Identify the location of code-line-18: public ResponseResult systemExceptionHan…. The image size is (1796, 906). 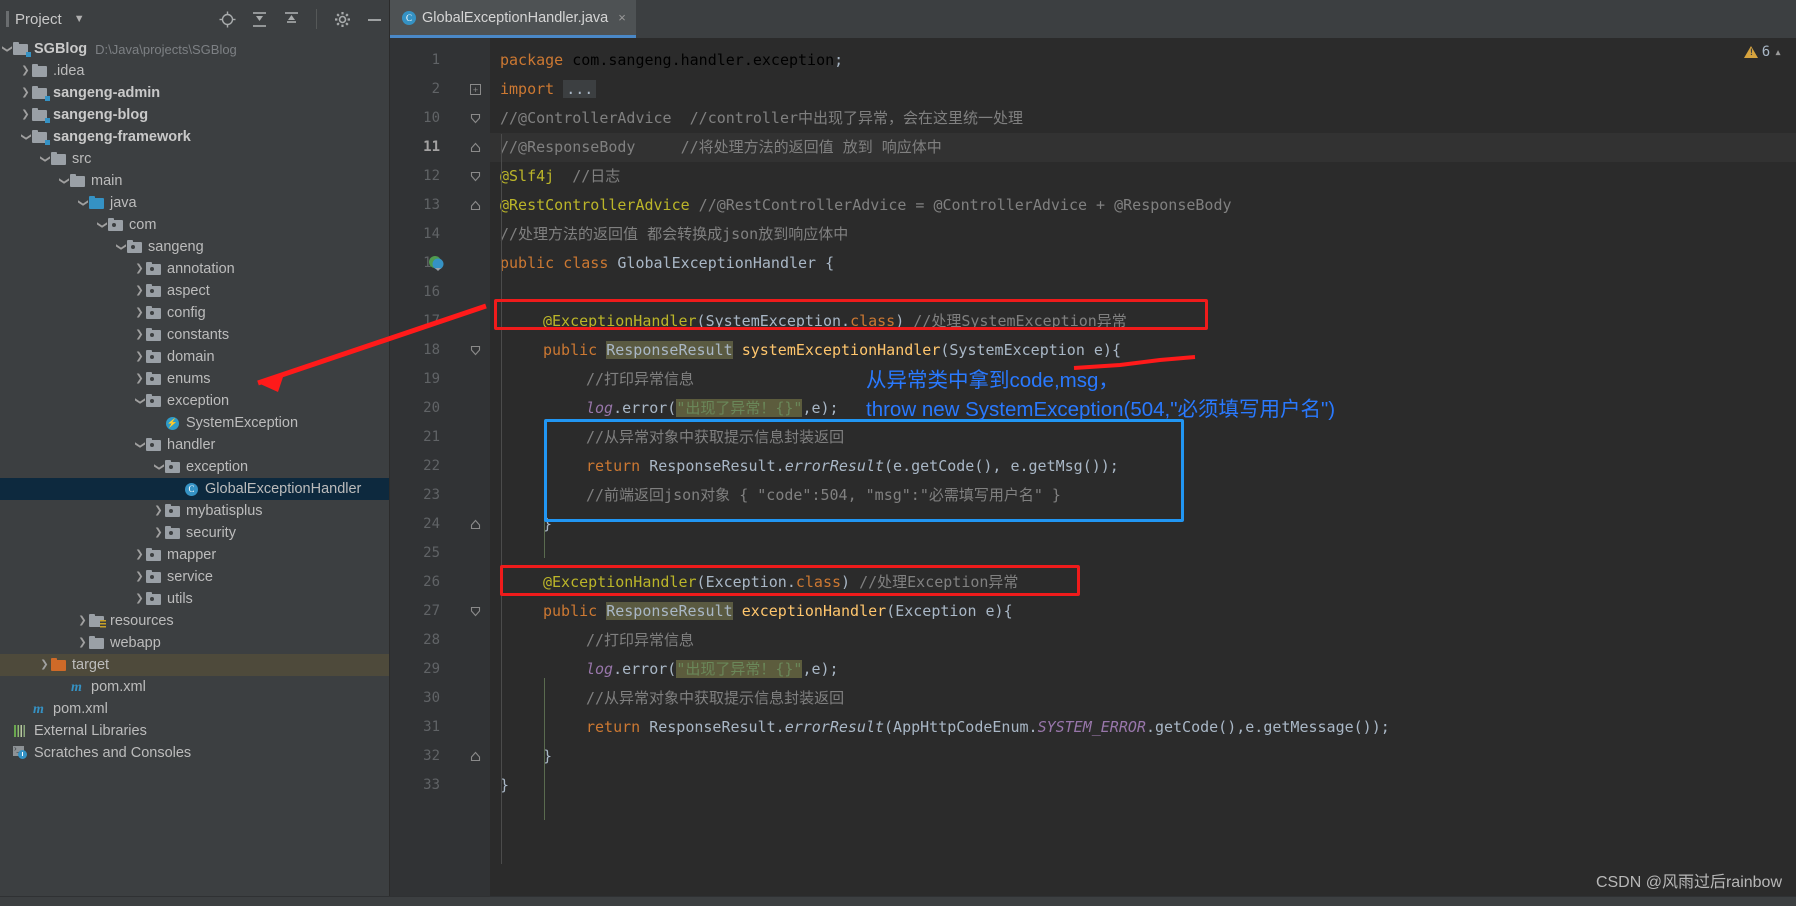
(832, 350).